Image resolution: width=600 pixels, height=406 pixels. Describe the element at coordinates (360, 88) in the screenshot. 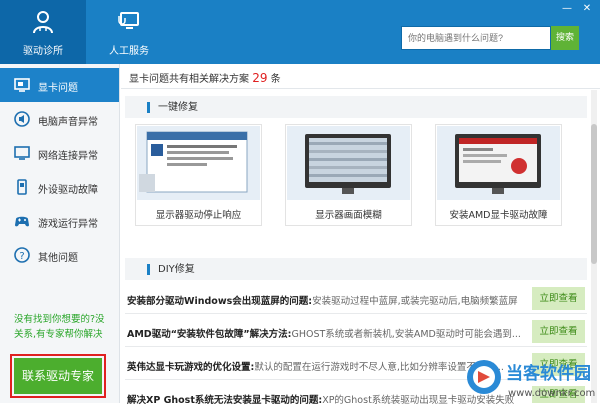

I see `divider` at that location.